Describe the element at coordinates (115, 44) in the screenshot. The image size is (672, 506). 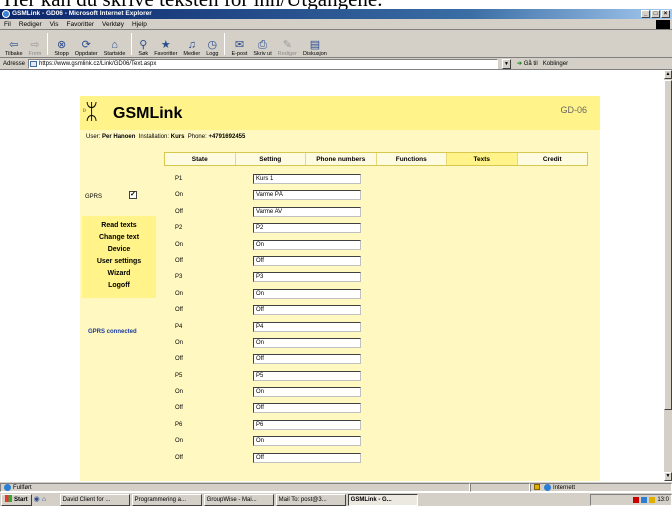
I see `toolbar-button-startside: ⌂ Startside` at that location.